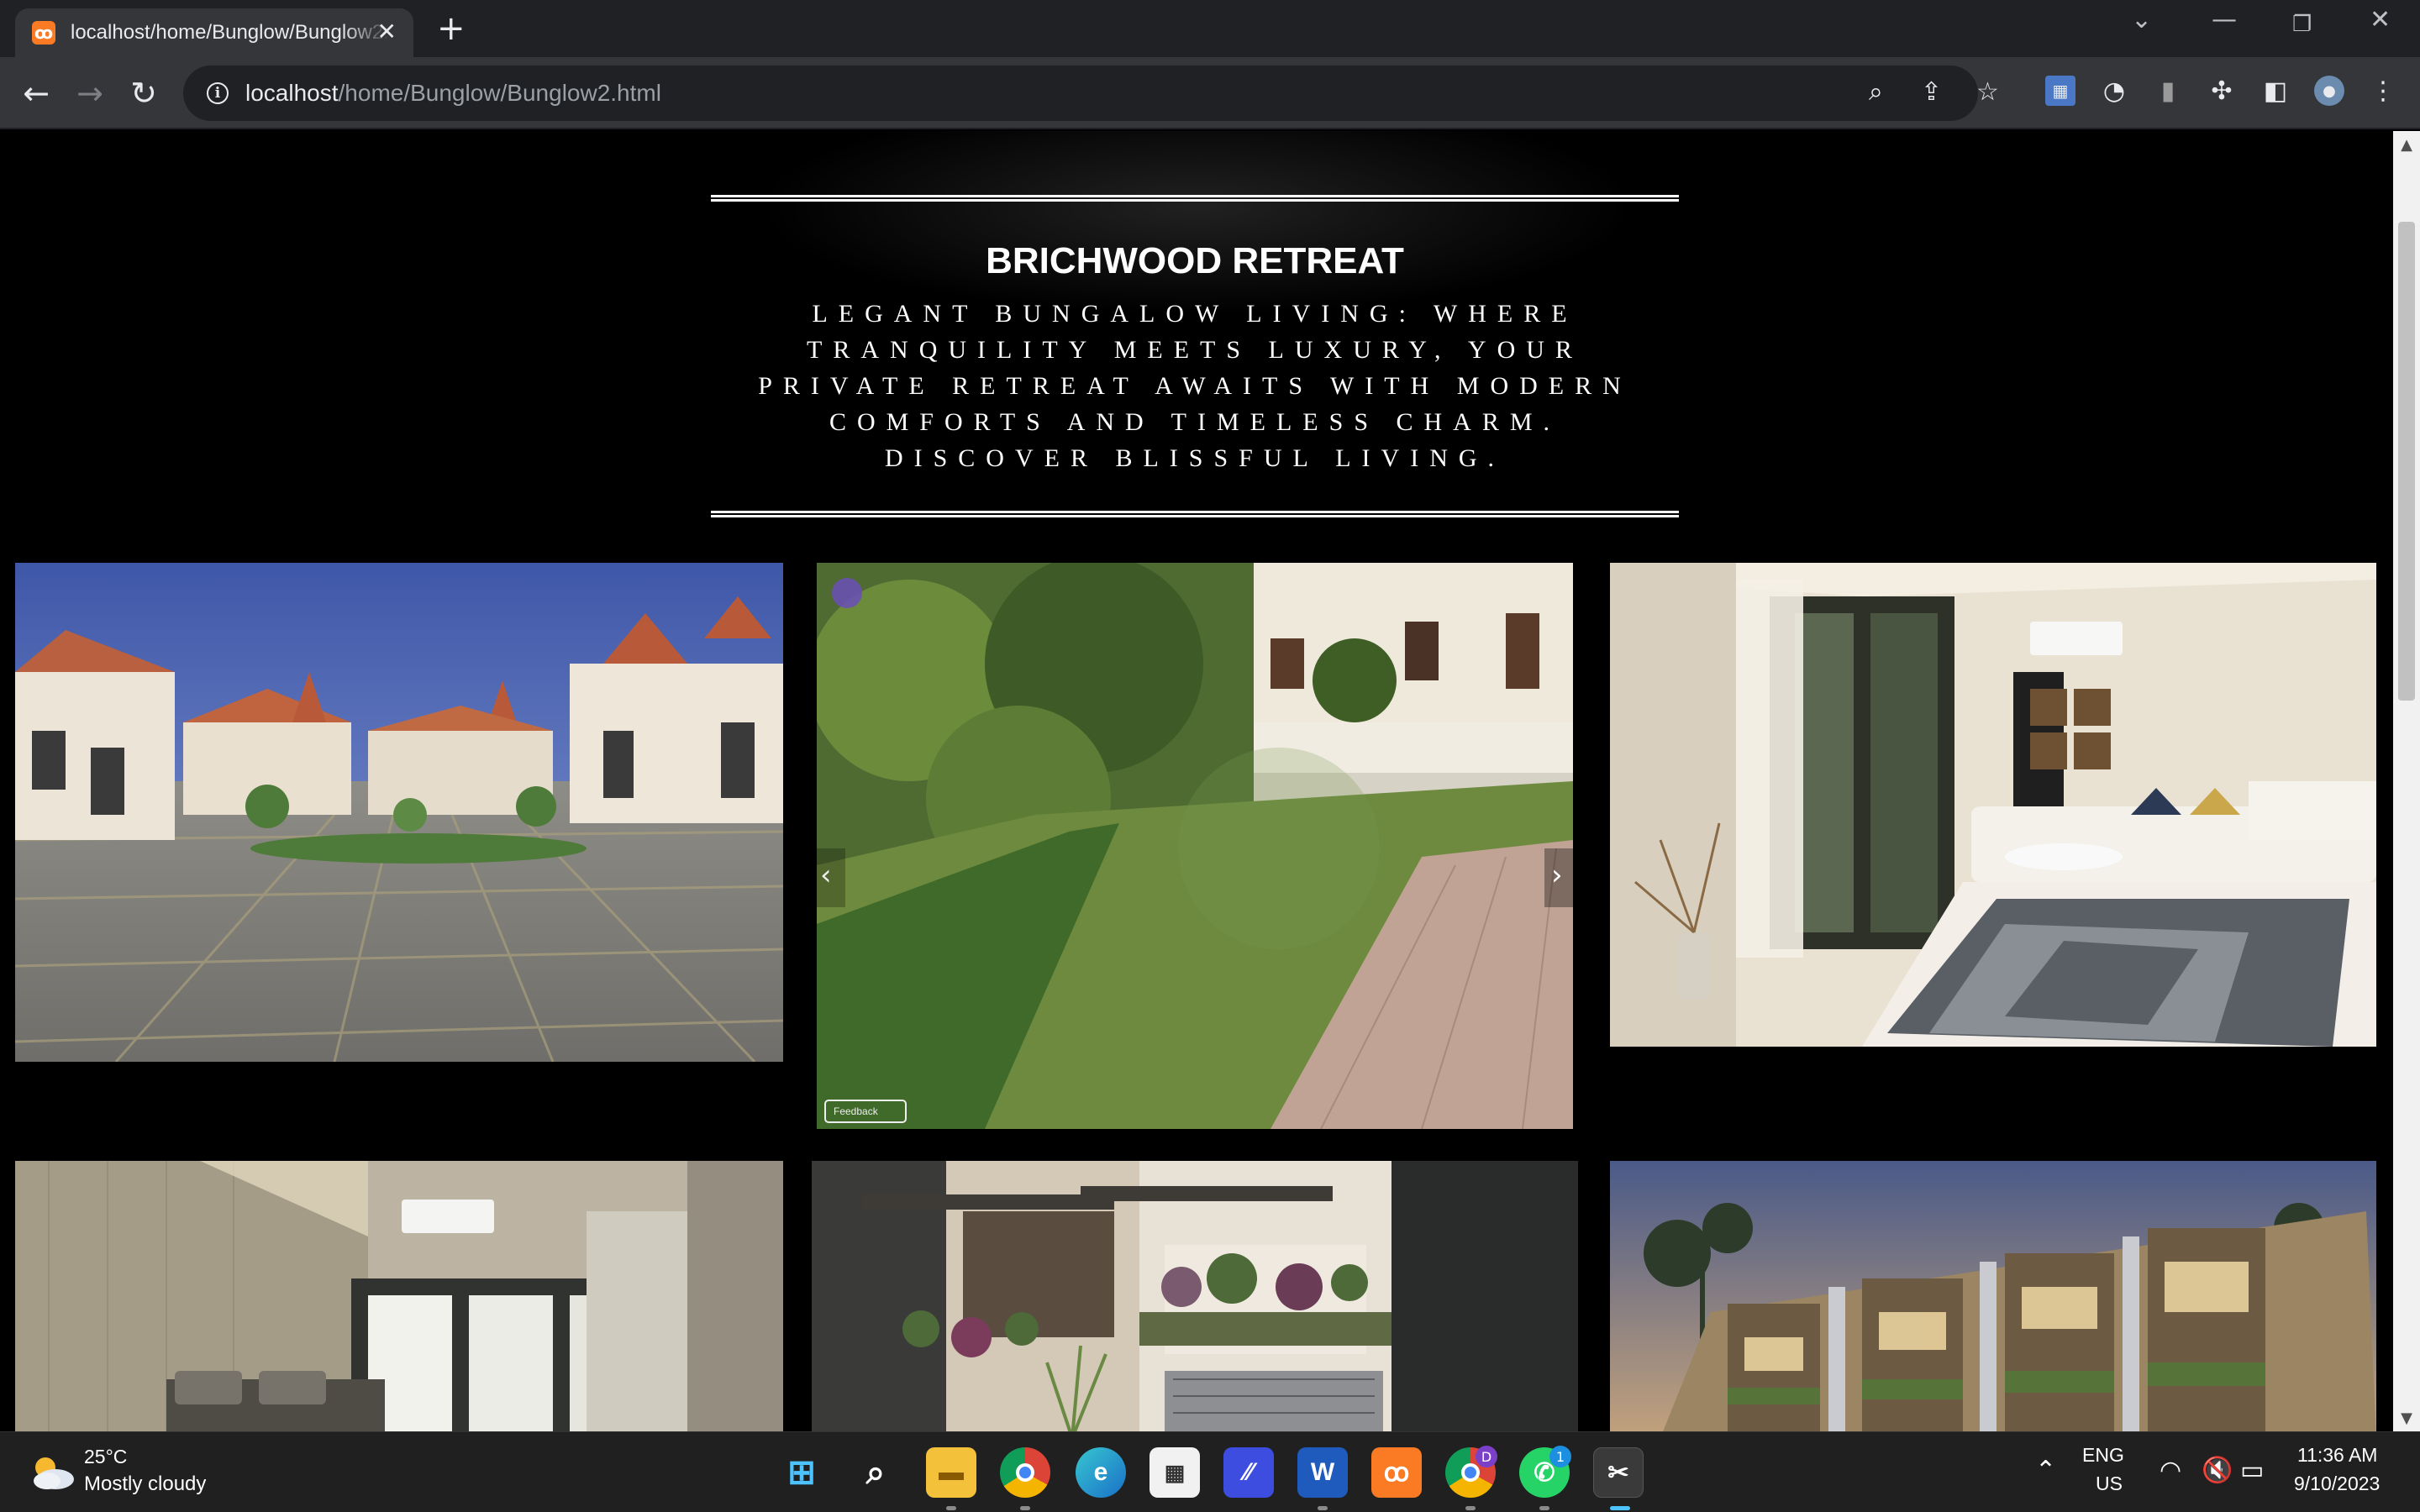 The height and width of the screenshot is (1512, 2420). Describe the element at coordinates (105, 1457) in the screenshot. I see `weather-temperature: 25°C` at that location.